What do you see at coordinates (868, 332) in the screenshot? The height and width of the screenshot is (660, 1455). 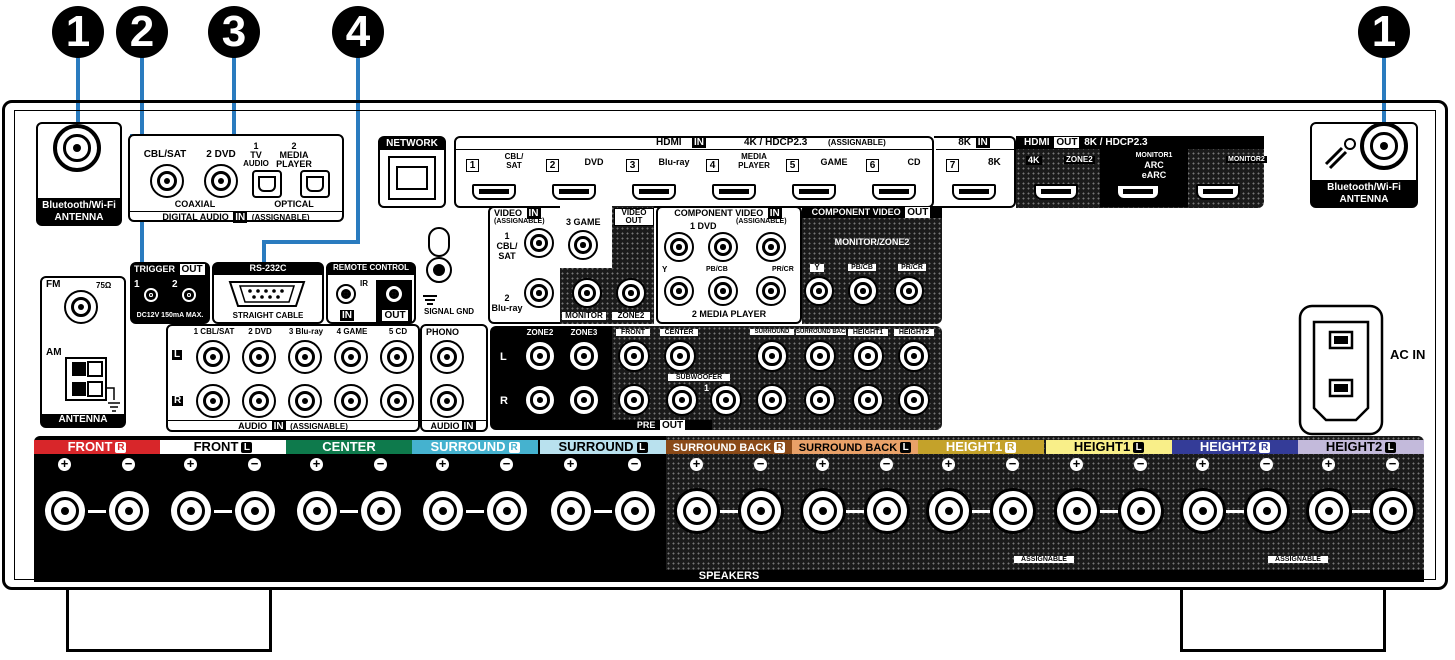 I see `pre-out-height1: HEIGHT1` at bounding box center [868, 332].